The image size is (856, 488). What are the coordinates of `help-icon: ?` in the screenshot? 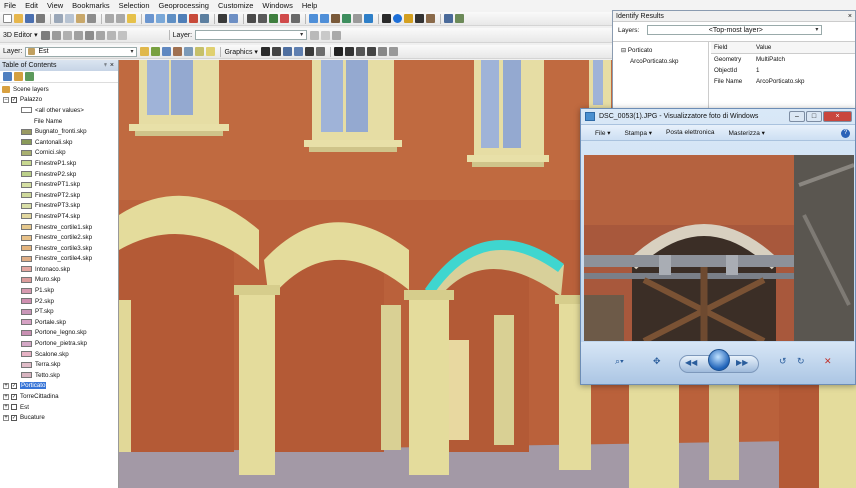 It's located at (845, 133).